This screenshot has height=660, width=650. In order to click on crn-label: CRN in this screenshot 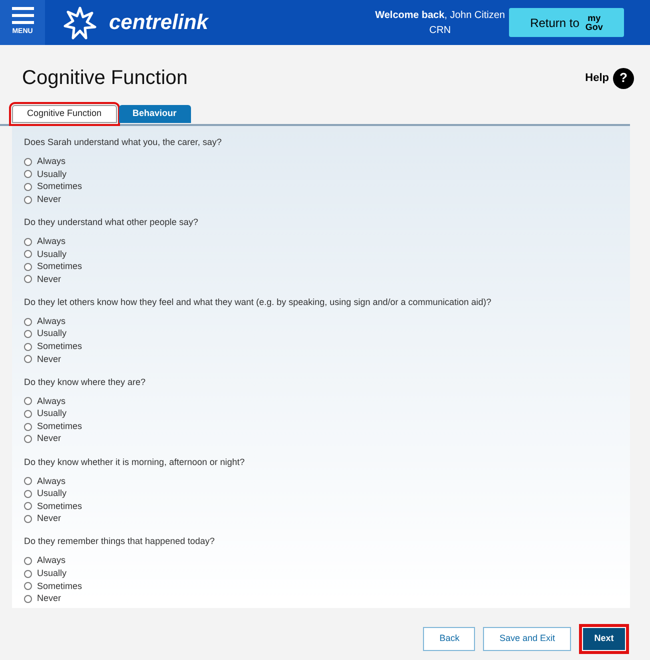, I will do `click(440, 31)`.